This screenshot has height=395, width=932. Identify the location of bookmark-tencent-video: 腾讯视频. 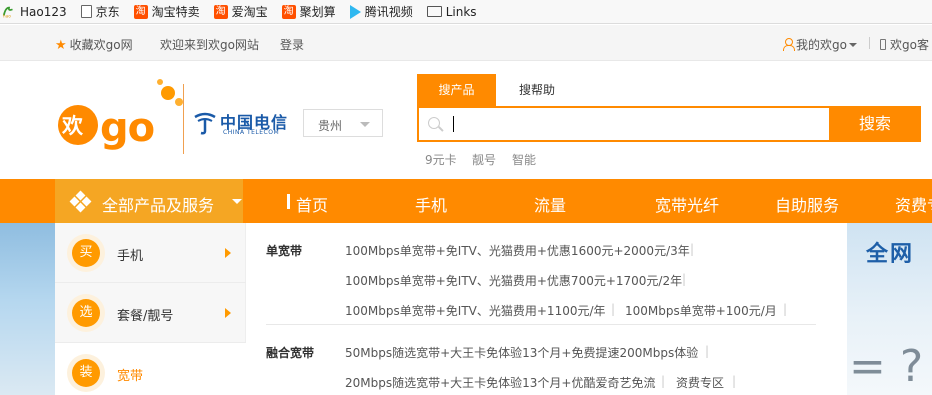
(381, 11).